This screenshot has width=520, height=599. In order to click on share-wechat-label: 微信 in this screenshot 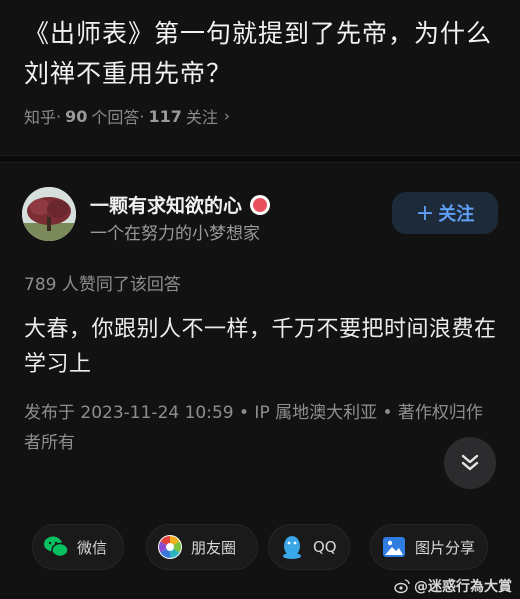, I will do `click(92, 547)`.